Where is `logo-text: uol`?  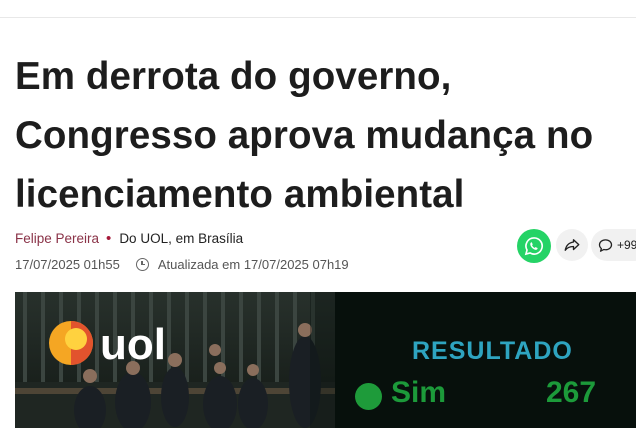 logo-text: uol is located at coordinates (133, 344).